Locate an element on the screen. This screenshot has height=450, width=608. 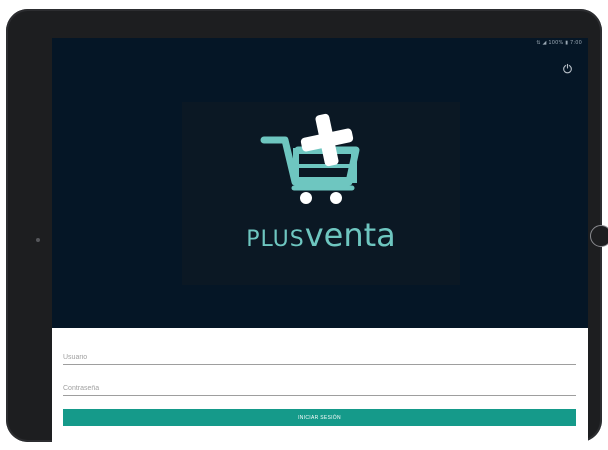
brand-suffix: venta is located at coordinates (350, 235).